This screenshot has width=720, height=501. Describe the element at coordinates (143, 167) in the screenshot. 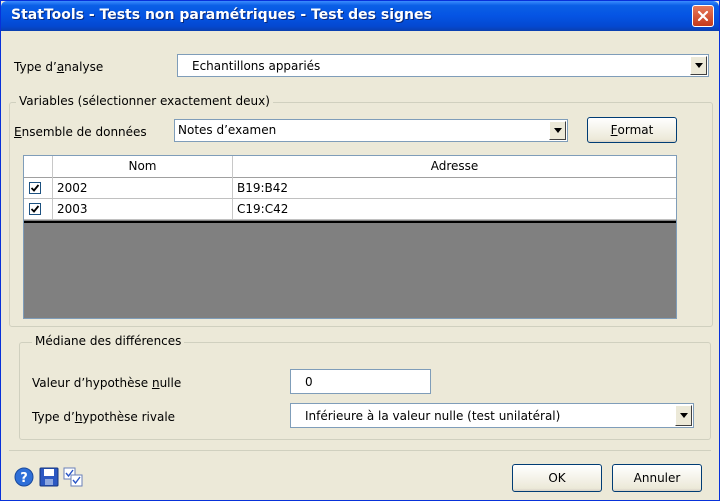

I see `grid-header-name: Nom` at that location.